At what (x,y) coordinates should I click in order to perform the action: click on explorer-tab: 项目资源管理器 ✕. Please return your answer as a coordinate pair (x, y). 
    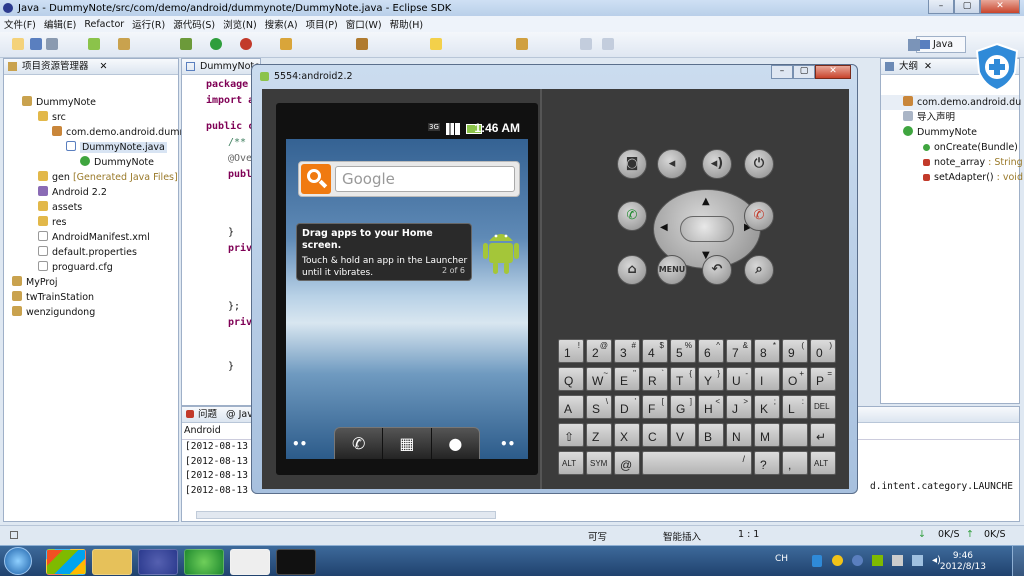
    Looking at the image, I should click on (91, 67).